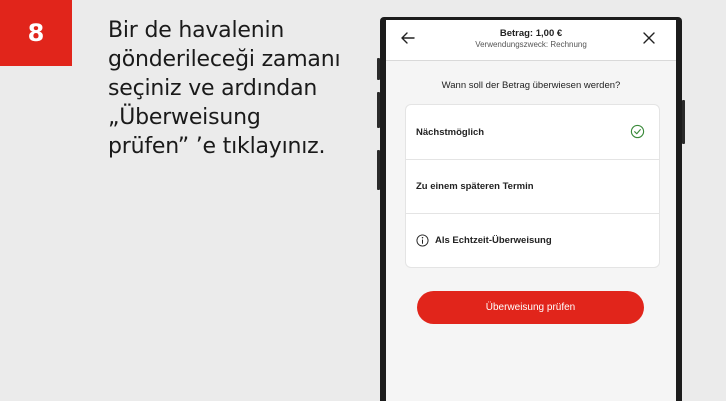 This screenshot has height=401, width=726. I want to click on check-circle-icon, so click(637, 131).